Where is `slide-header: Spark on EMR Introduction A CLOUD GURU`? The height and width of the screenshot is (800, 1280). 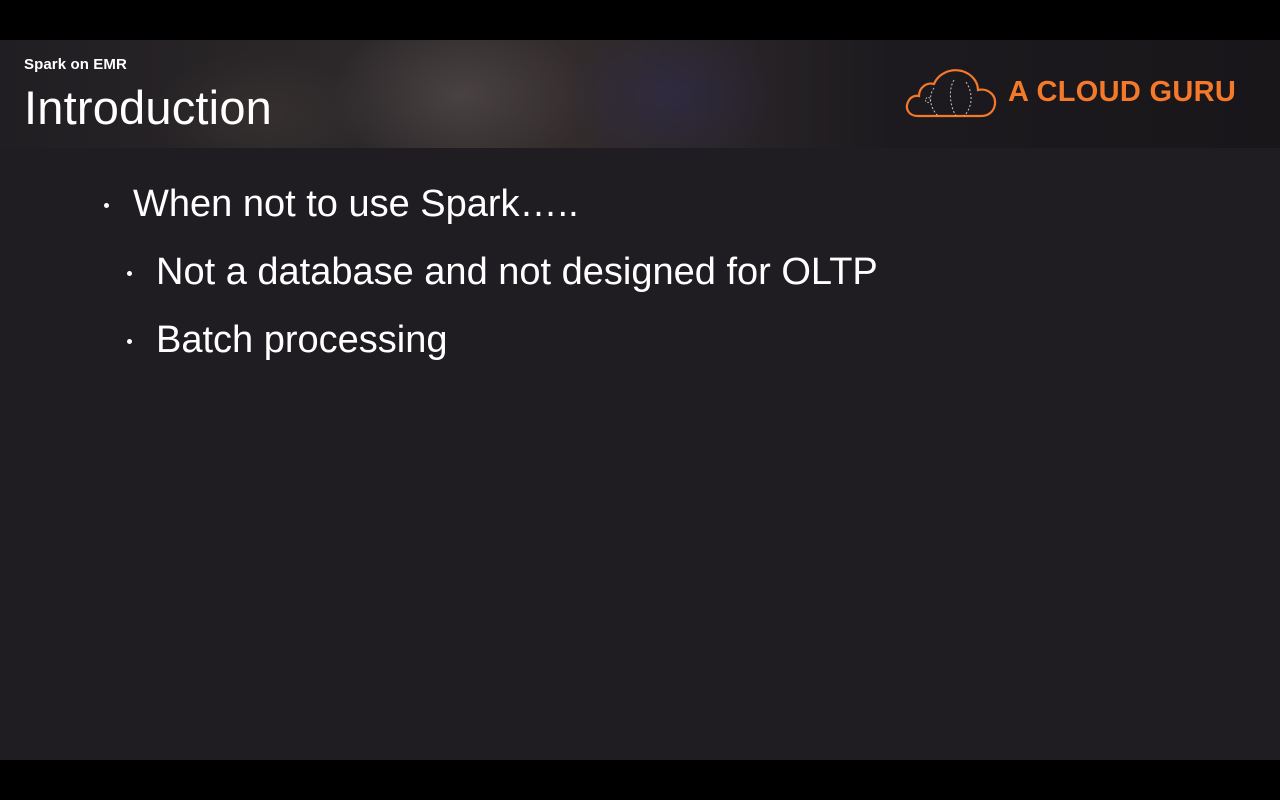
slide-header: Spark on EMR Introduction A CLOUD GURU is located at coordinates (640, 94).